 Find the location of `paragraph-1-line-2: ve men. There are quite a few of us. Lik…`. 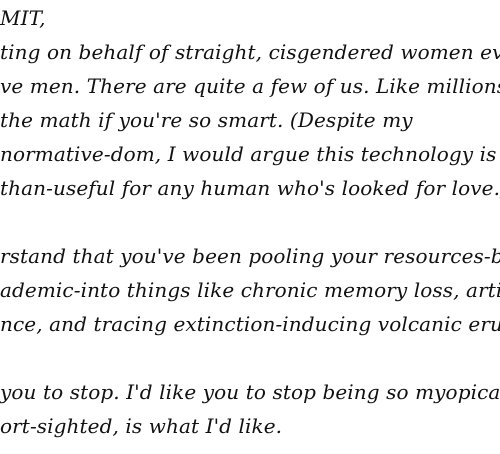

paragraph-1-line-2: ve men. There are quite a few of us. Lik… is located at coordinates (250, 86).